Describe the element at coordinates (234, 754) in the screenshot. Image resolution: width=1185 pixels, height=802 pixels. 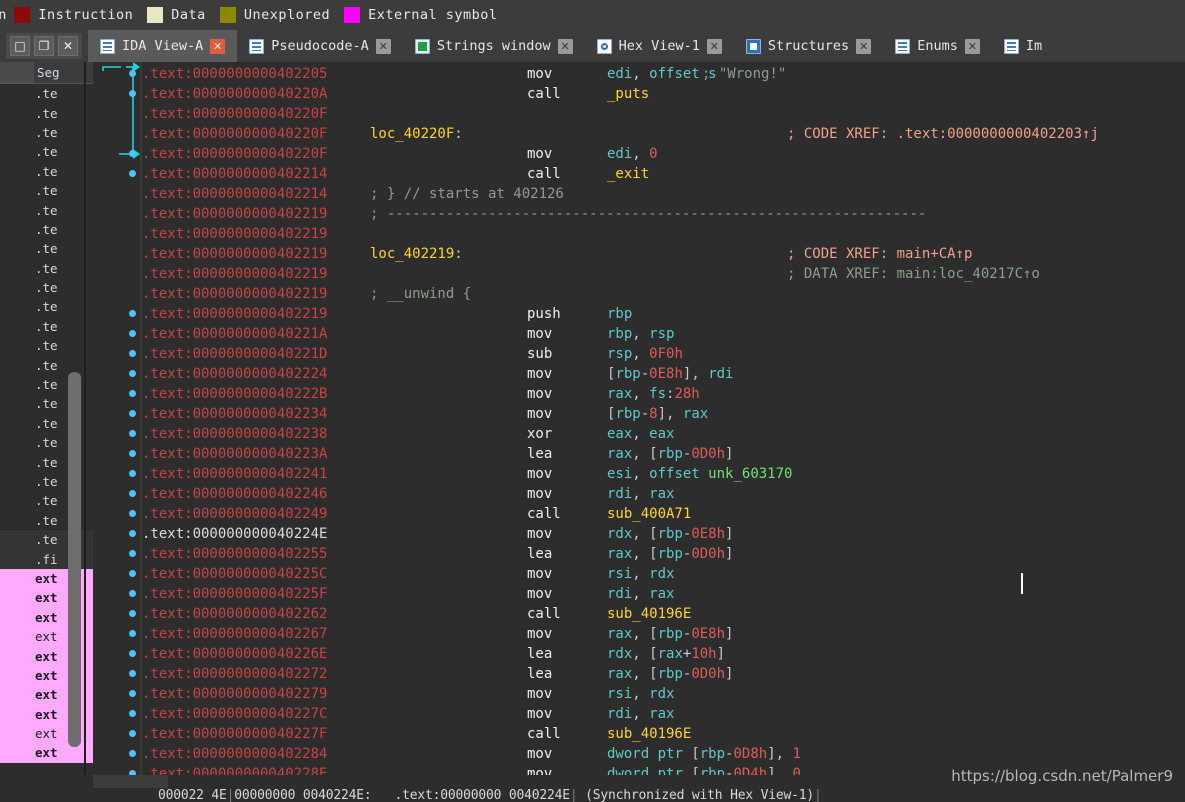
I see `code-line: .text:0000000000402284` at that location.